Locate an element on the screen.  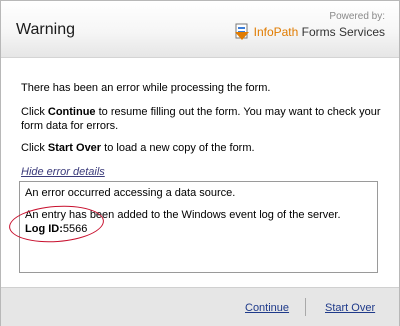
continue-link: Continue is located at coordinates (267, 308).